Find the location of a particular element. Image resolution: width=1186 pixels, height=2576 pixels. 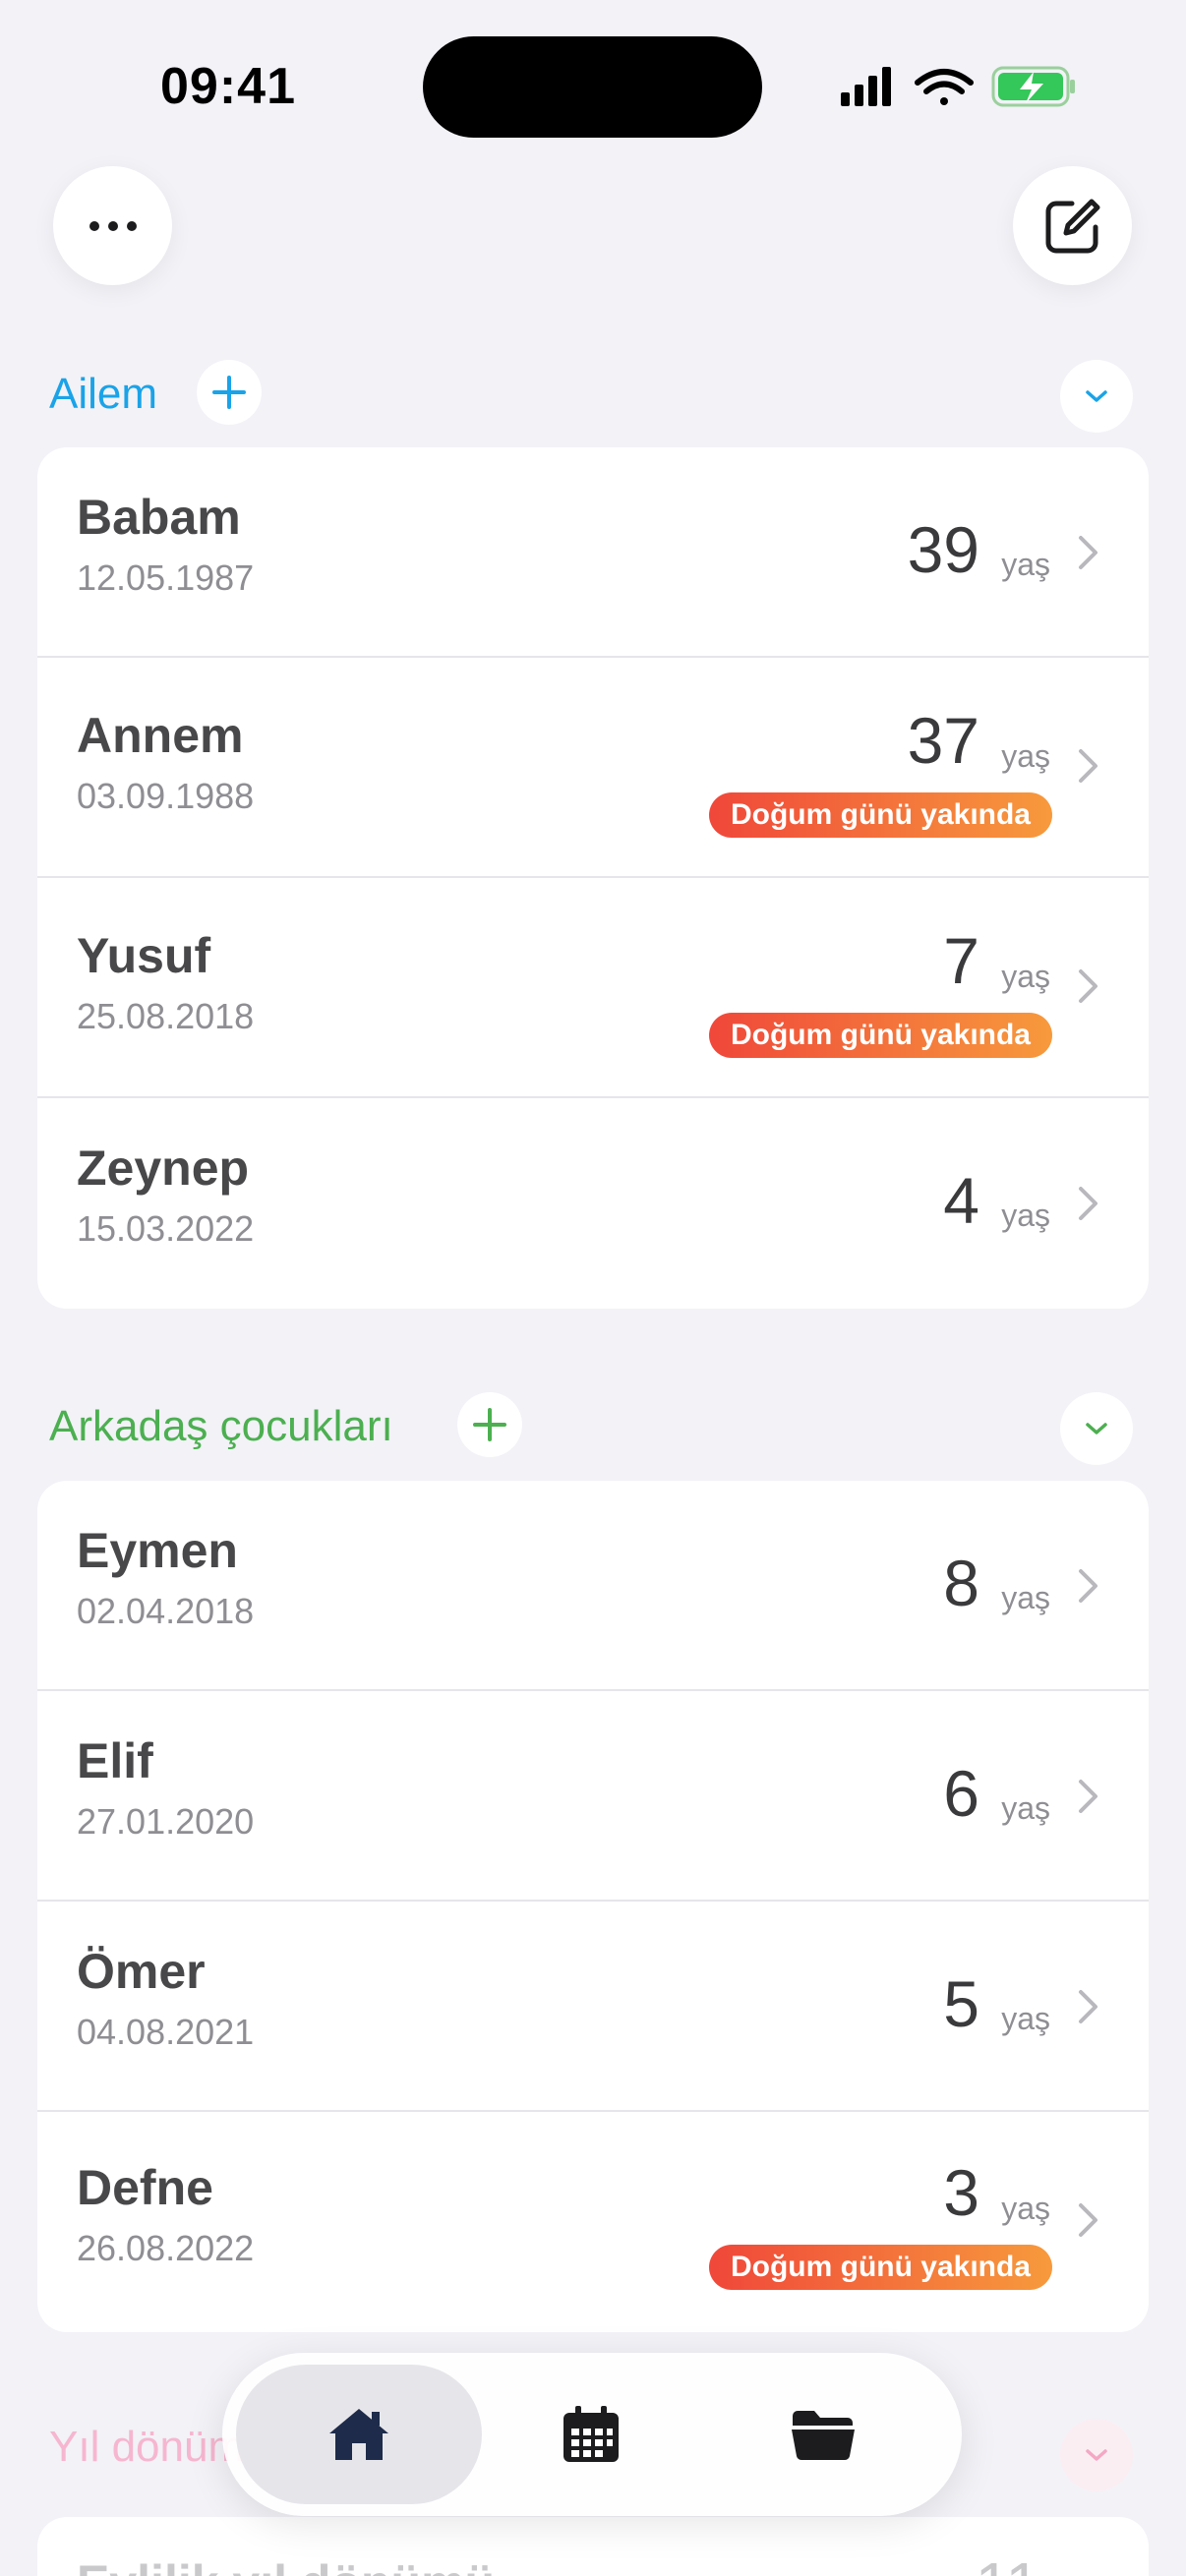

section-title: Ailem is located at coordinates (103, 394).